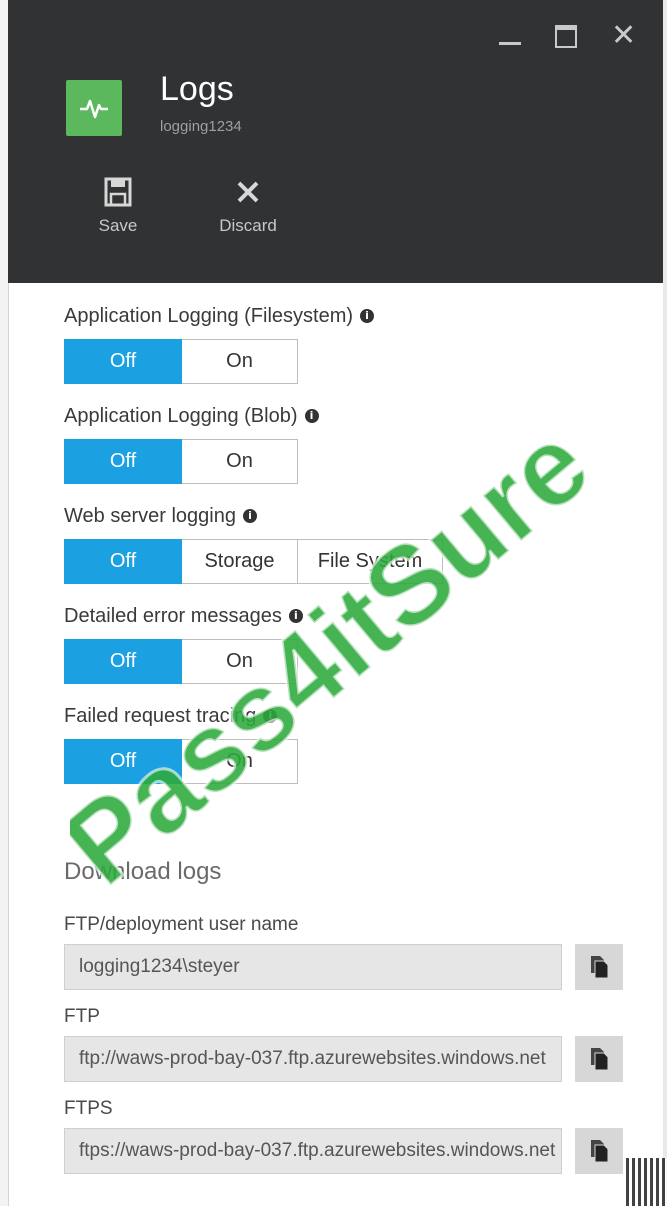 This screenshot has width=667, height=1206. I want to click on toggle-failed-request-tracing: Off On, so click(354, 761).